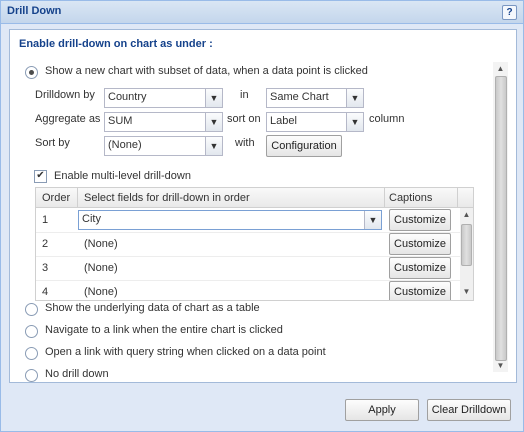 This screenshot has width=524, height=432. Describe the element at coordinates (116, 44) in the screenshot. I see `section-heading: Enable drill-down on chart as under :` at that location.